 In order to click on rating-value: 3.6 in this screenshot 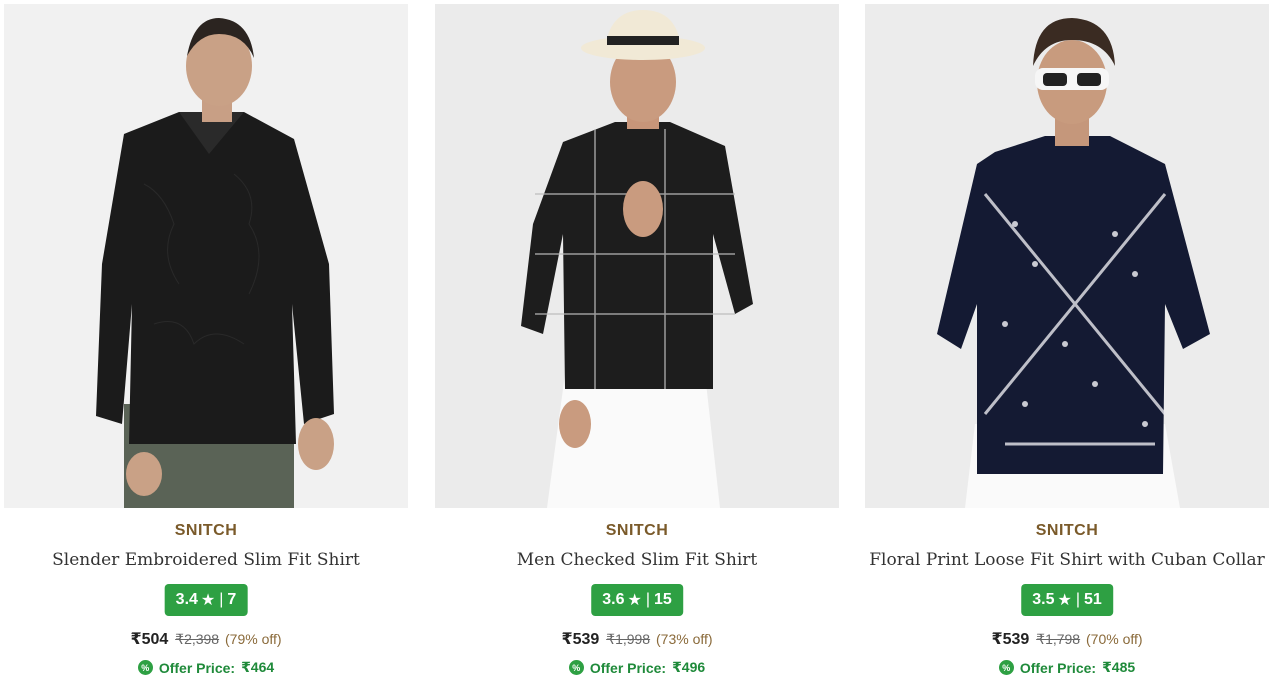, I will do `click(613, 599)`.